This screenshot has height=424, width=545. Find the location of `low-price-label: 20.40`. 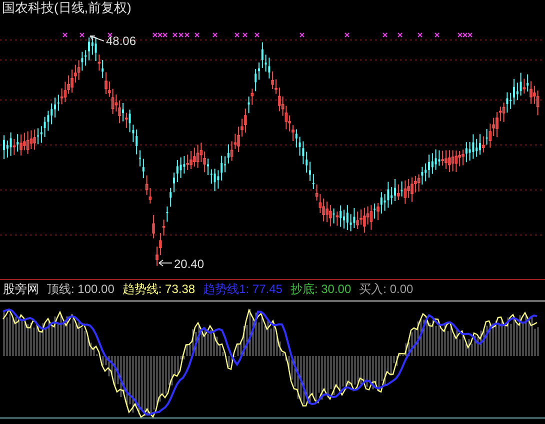

low-price-label: 20.40 is located at coordinates (189, 264).